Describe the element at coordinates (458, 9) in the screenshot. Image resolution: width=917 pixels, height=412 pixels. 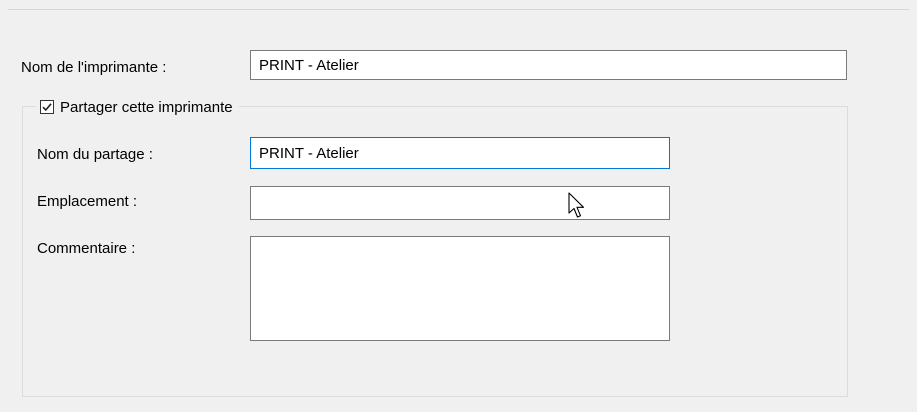
I see `top-separator` at that location.